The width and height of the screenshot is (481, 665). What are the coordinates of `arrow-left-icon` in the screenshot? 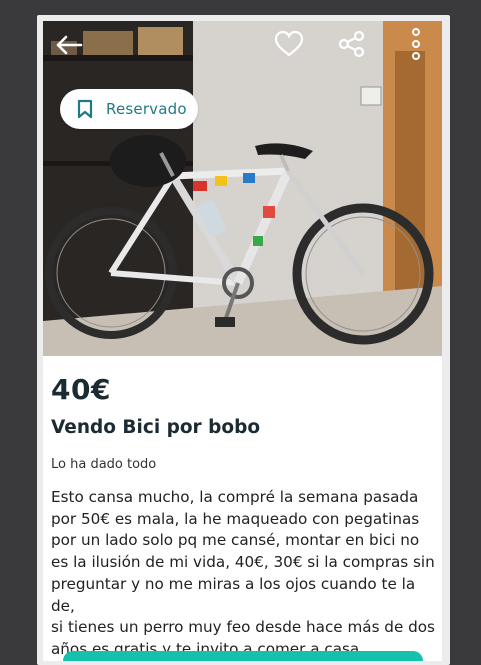 It's located at (69, 45).